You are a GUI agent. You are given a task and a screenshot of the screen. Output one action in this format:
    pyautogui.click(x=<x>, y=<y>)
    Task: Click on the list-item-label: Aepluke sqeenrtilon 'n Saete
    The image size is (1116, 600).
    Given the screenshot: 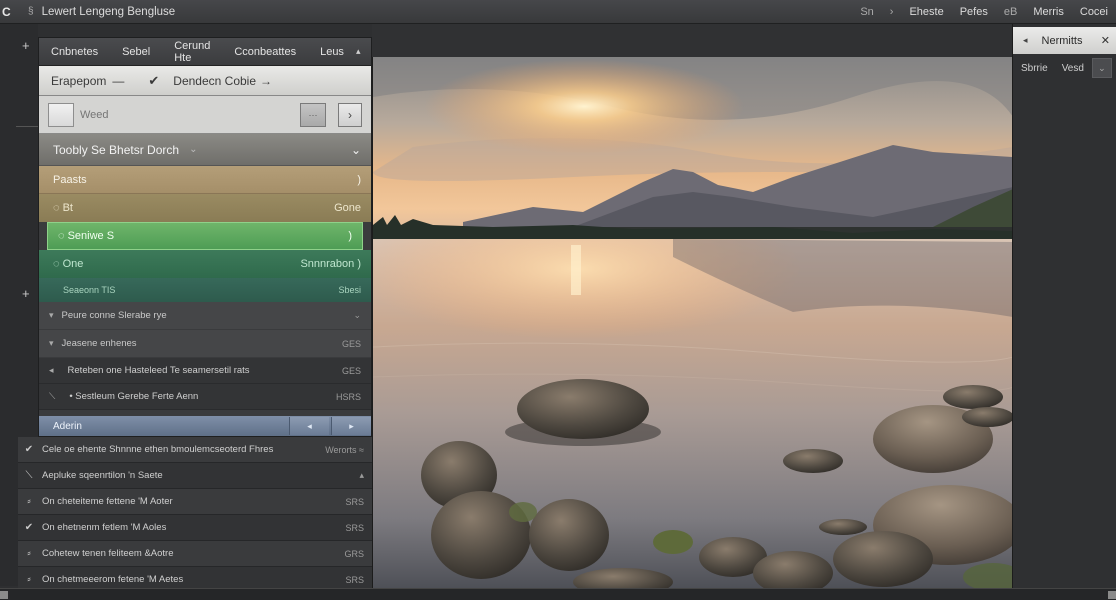 What is the action you would take?
    pyautogui.click(x=102, y=475)
    